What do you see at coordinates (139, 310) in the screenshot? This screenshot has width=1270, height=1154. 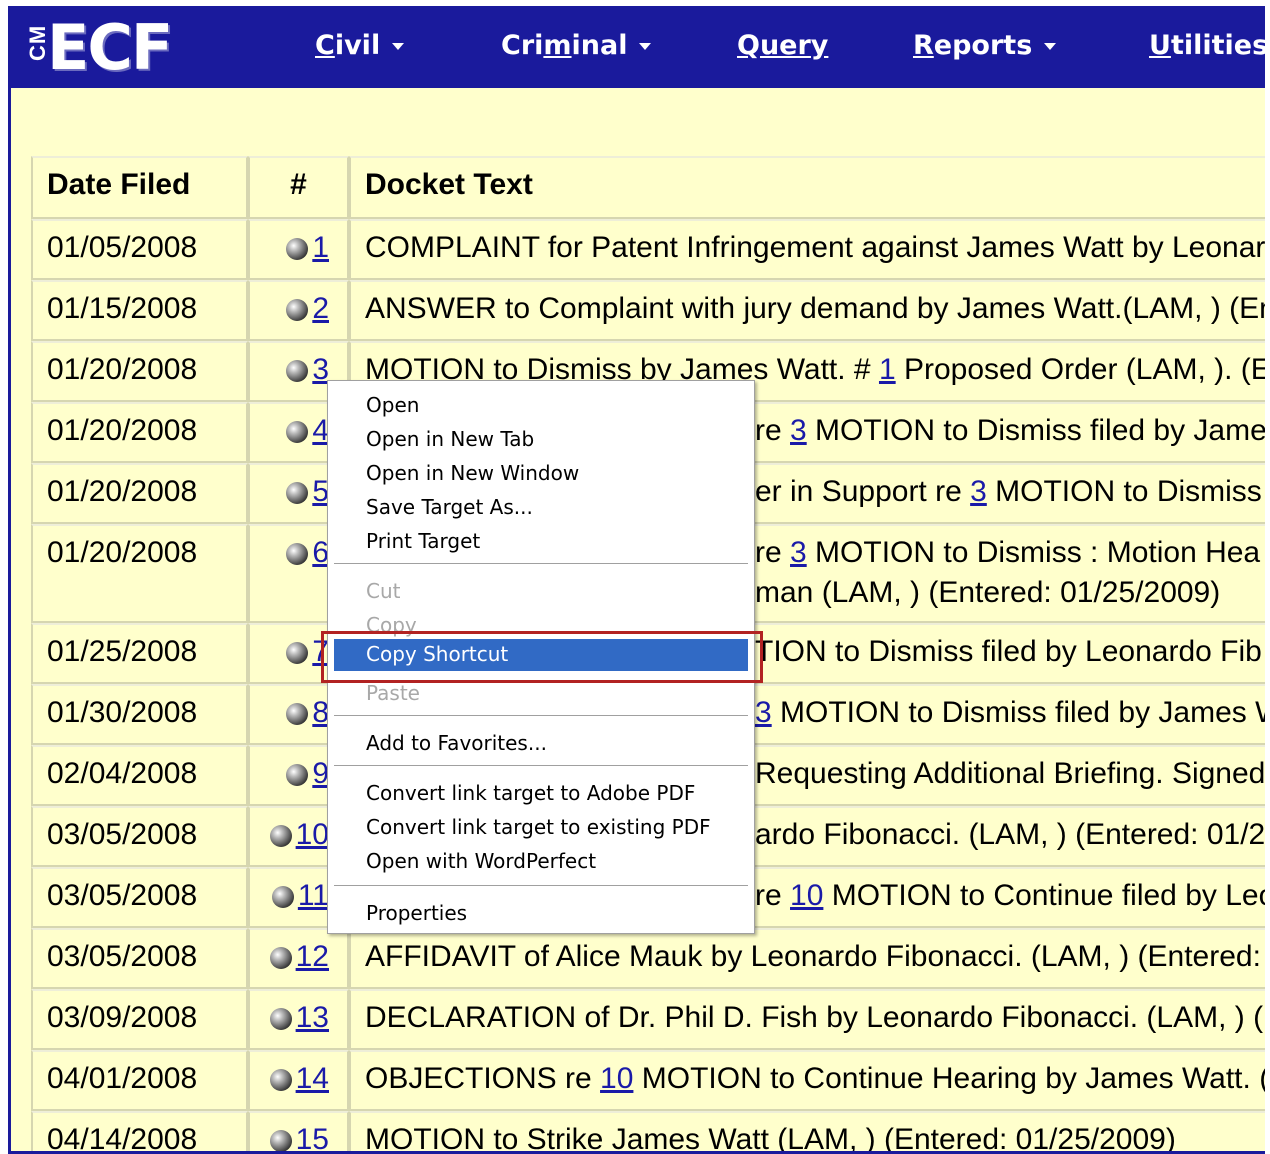 I see `table-row-date: 01/15/2008` at bounding box center [139, 310].